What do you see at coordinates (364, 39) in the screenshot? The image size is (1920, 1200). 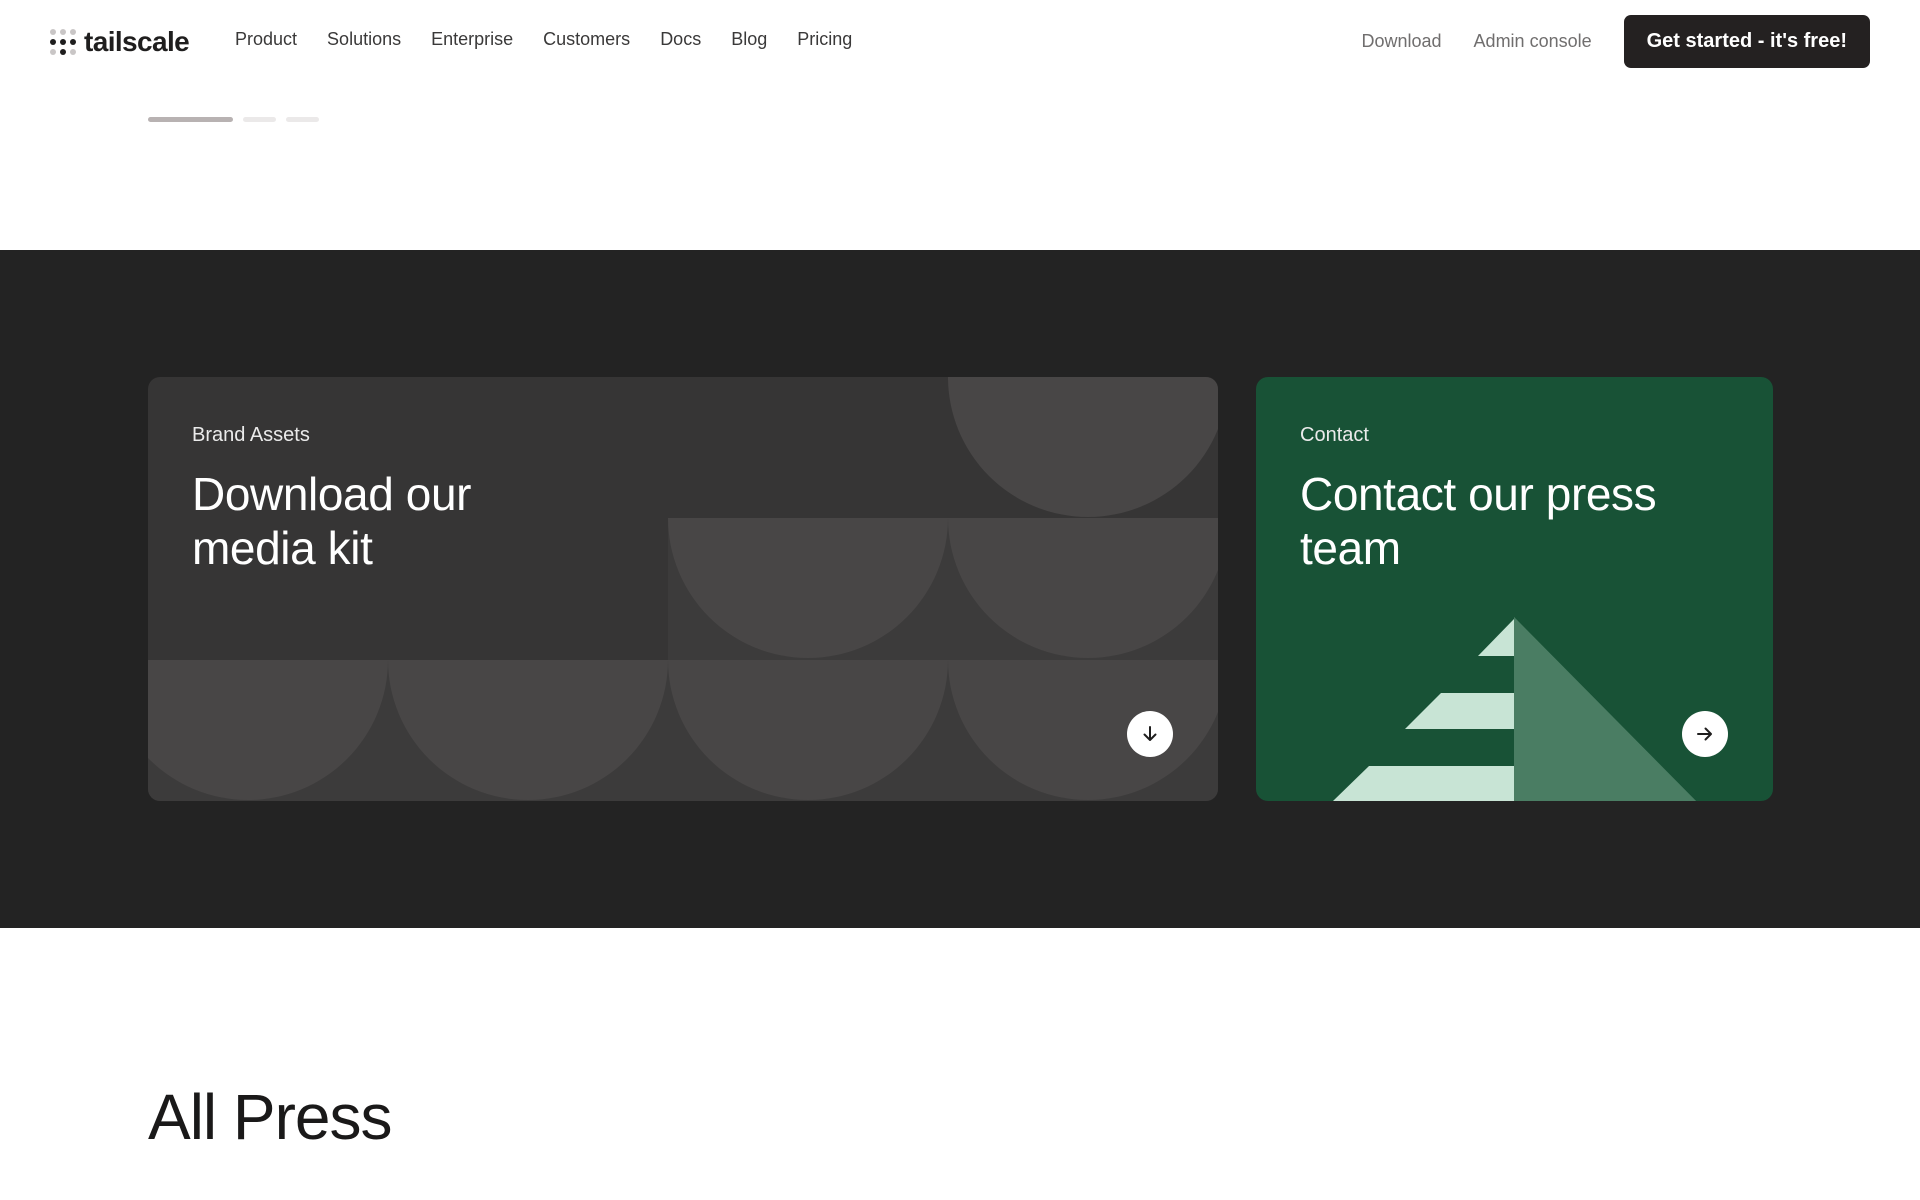 I see `nav-link-solutions: Solutions` at bounding box center [364, 39].